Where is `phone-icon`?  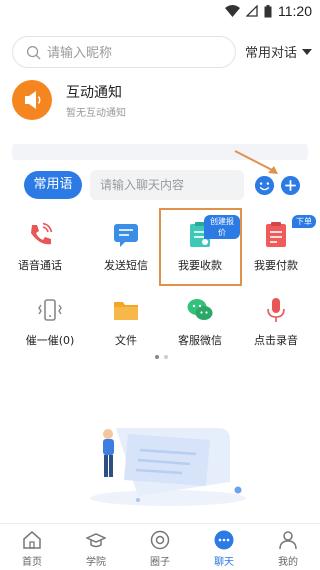 phone-icon is located at coordinates (42, 233).